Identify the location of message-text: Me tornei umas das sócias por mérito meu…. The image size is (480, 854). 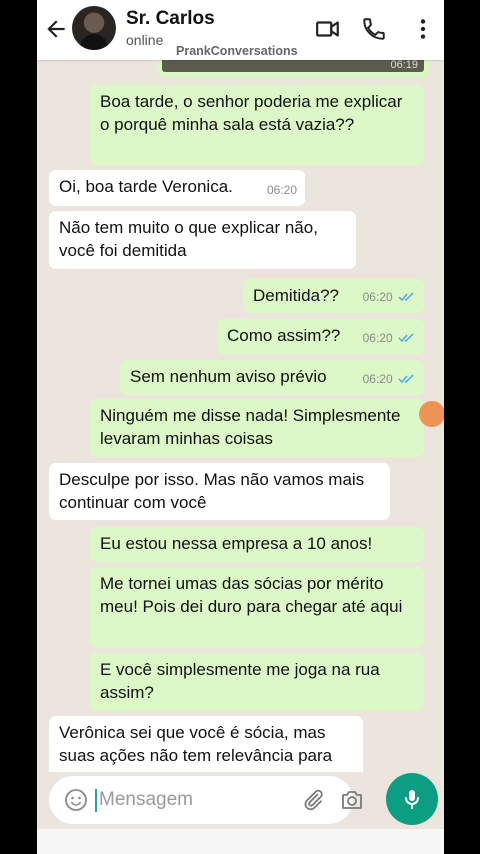
(251, 595).